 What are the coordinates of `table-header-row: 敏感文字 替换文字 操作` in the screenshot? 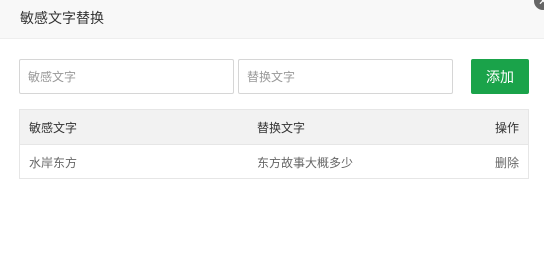 It's located at (274, 127).